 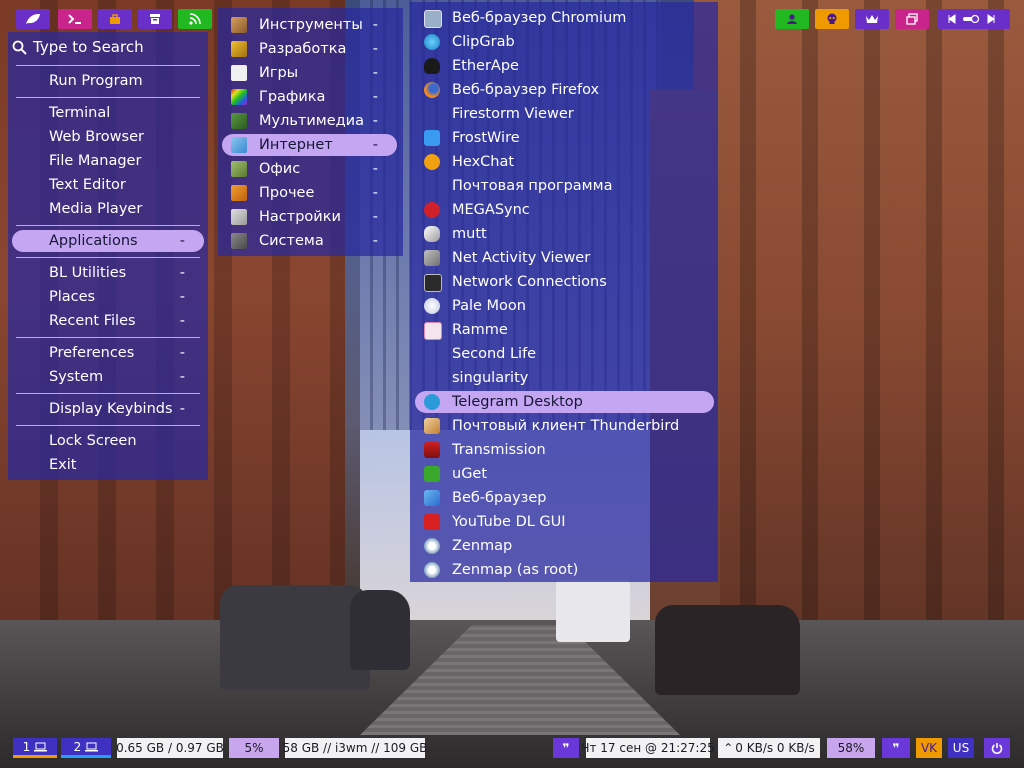 I want to click on internet-icon, so click(x=239, y=145).